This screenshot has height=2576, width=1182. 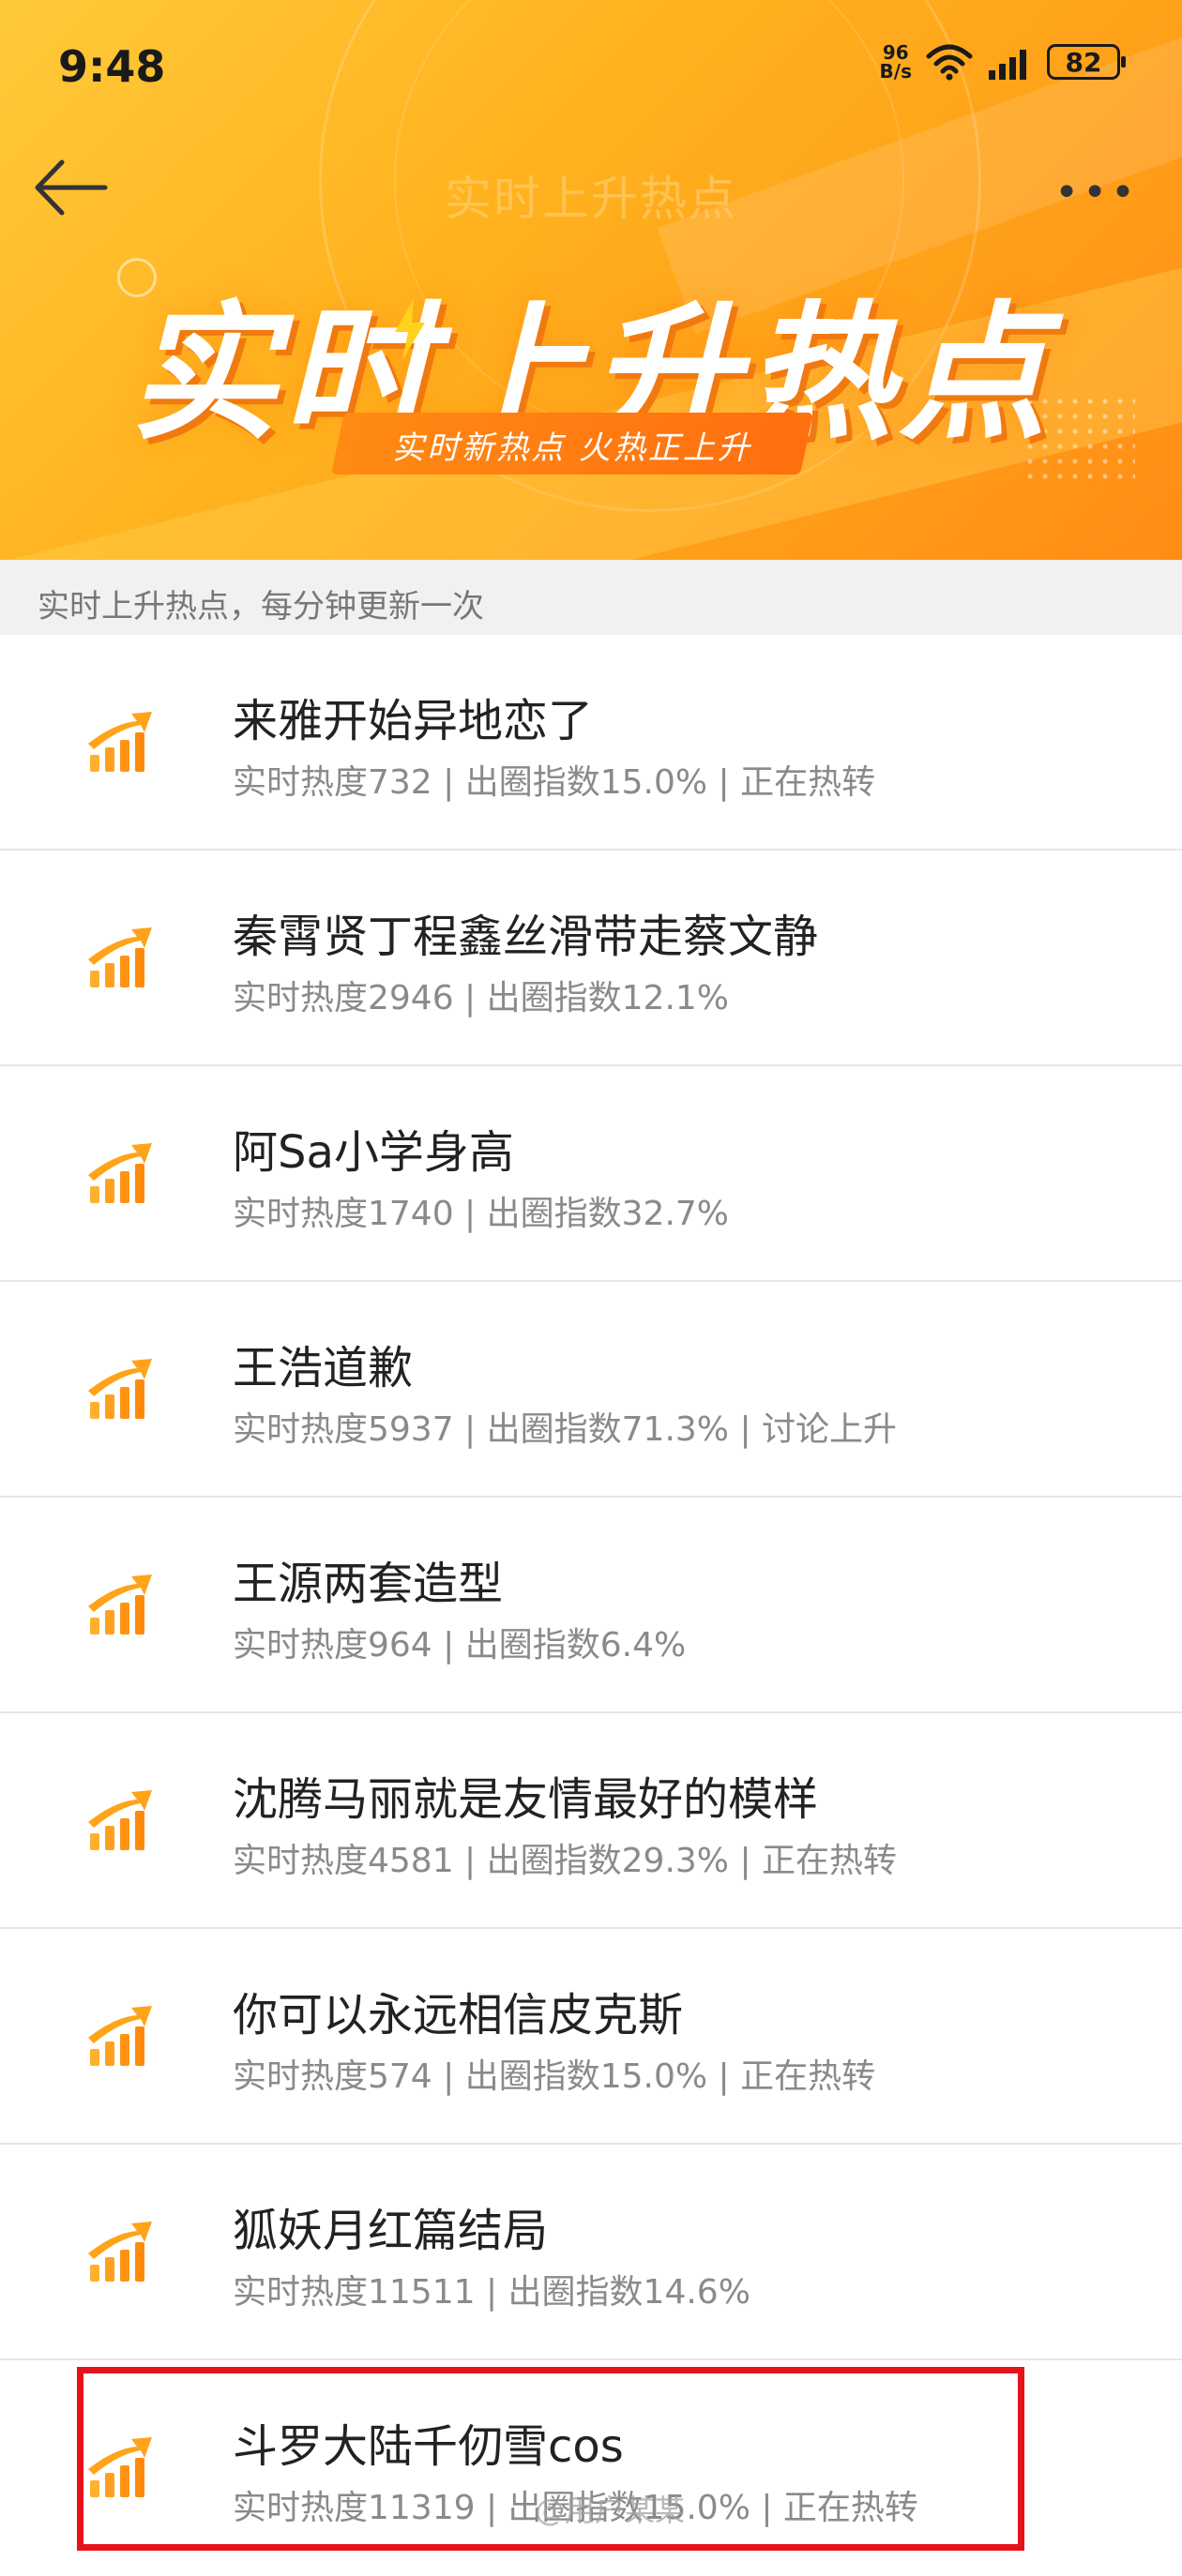 What do you see at coordinates (460, 1645) in the screenshot?
I see `topic-meta: 实时热度964 | 出圈指数6.4%` at bounding box center [460, 1645].